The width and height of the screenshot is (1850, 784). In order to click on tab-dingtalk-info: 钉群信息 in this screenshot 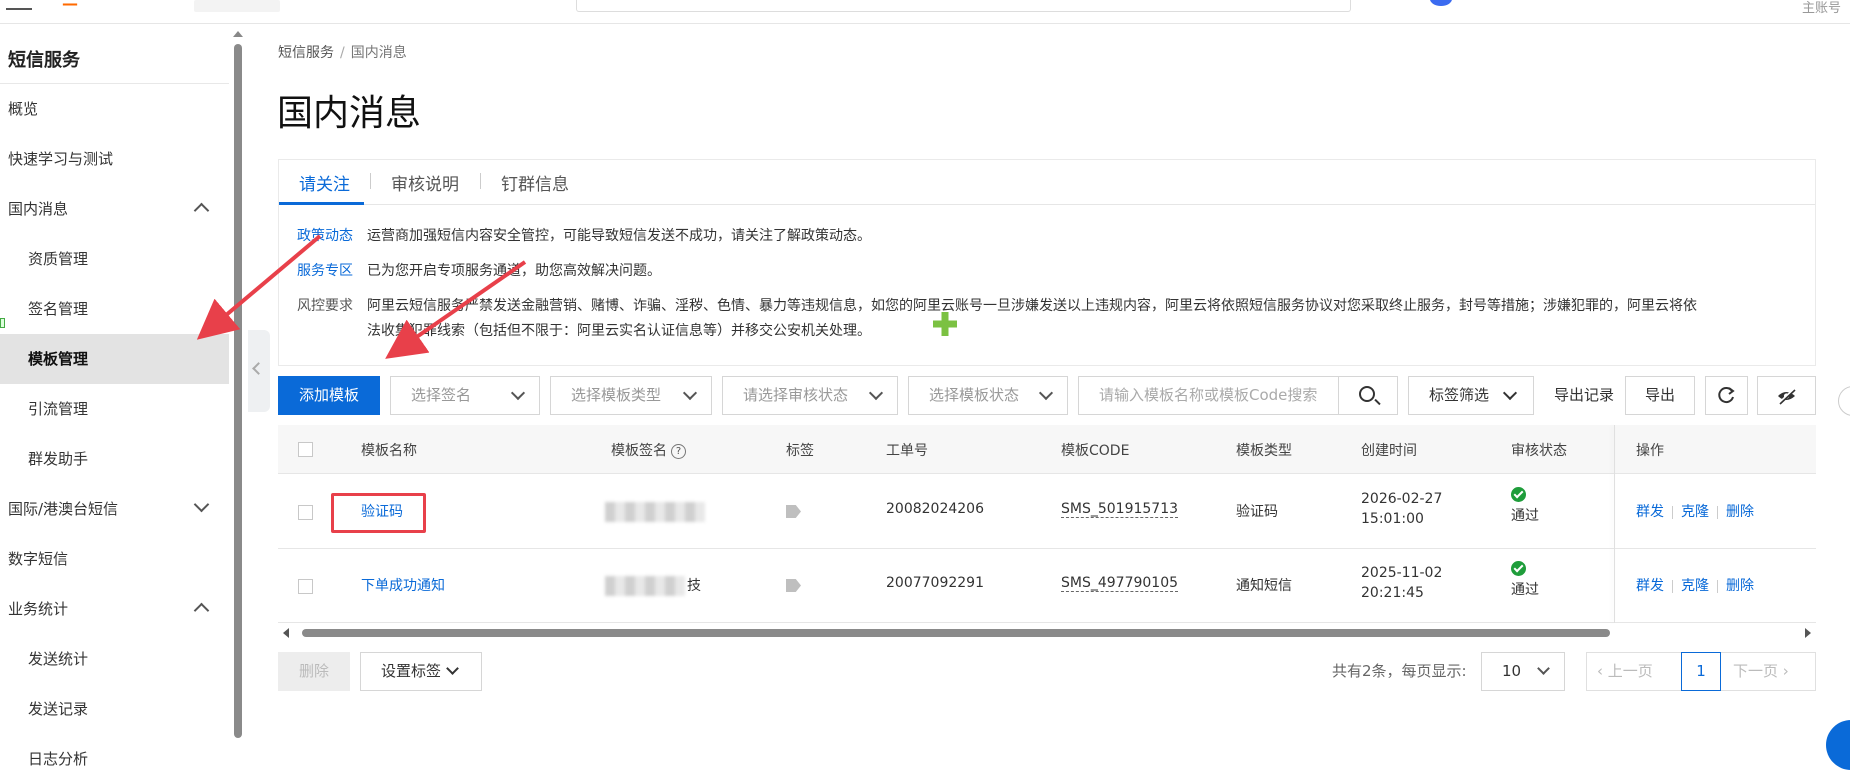, I will do `click(535, 182)`.